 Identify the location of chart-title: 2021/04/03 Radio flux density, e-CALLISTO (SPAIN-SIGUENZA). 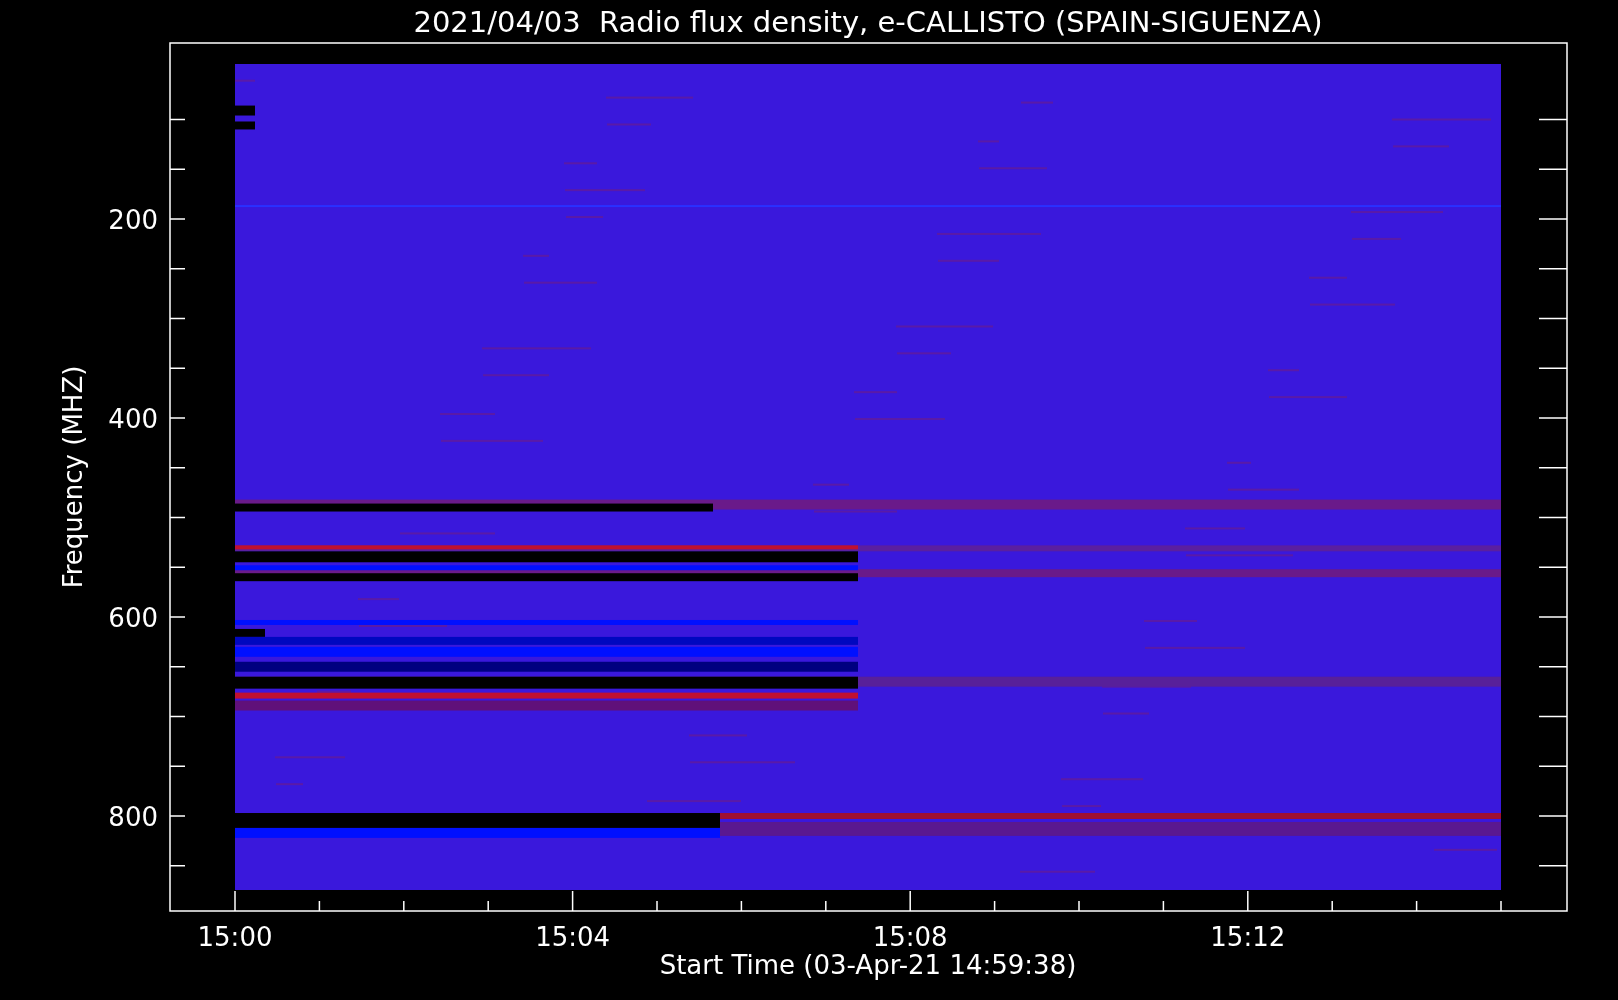
(868, 22).